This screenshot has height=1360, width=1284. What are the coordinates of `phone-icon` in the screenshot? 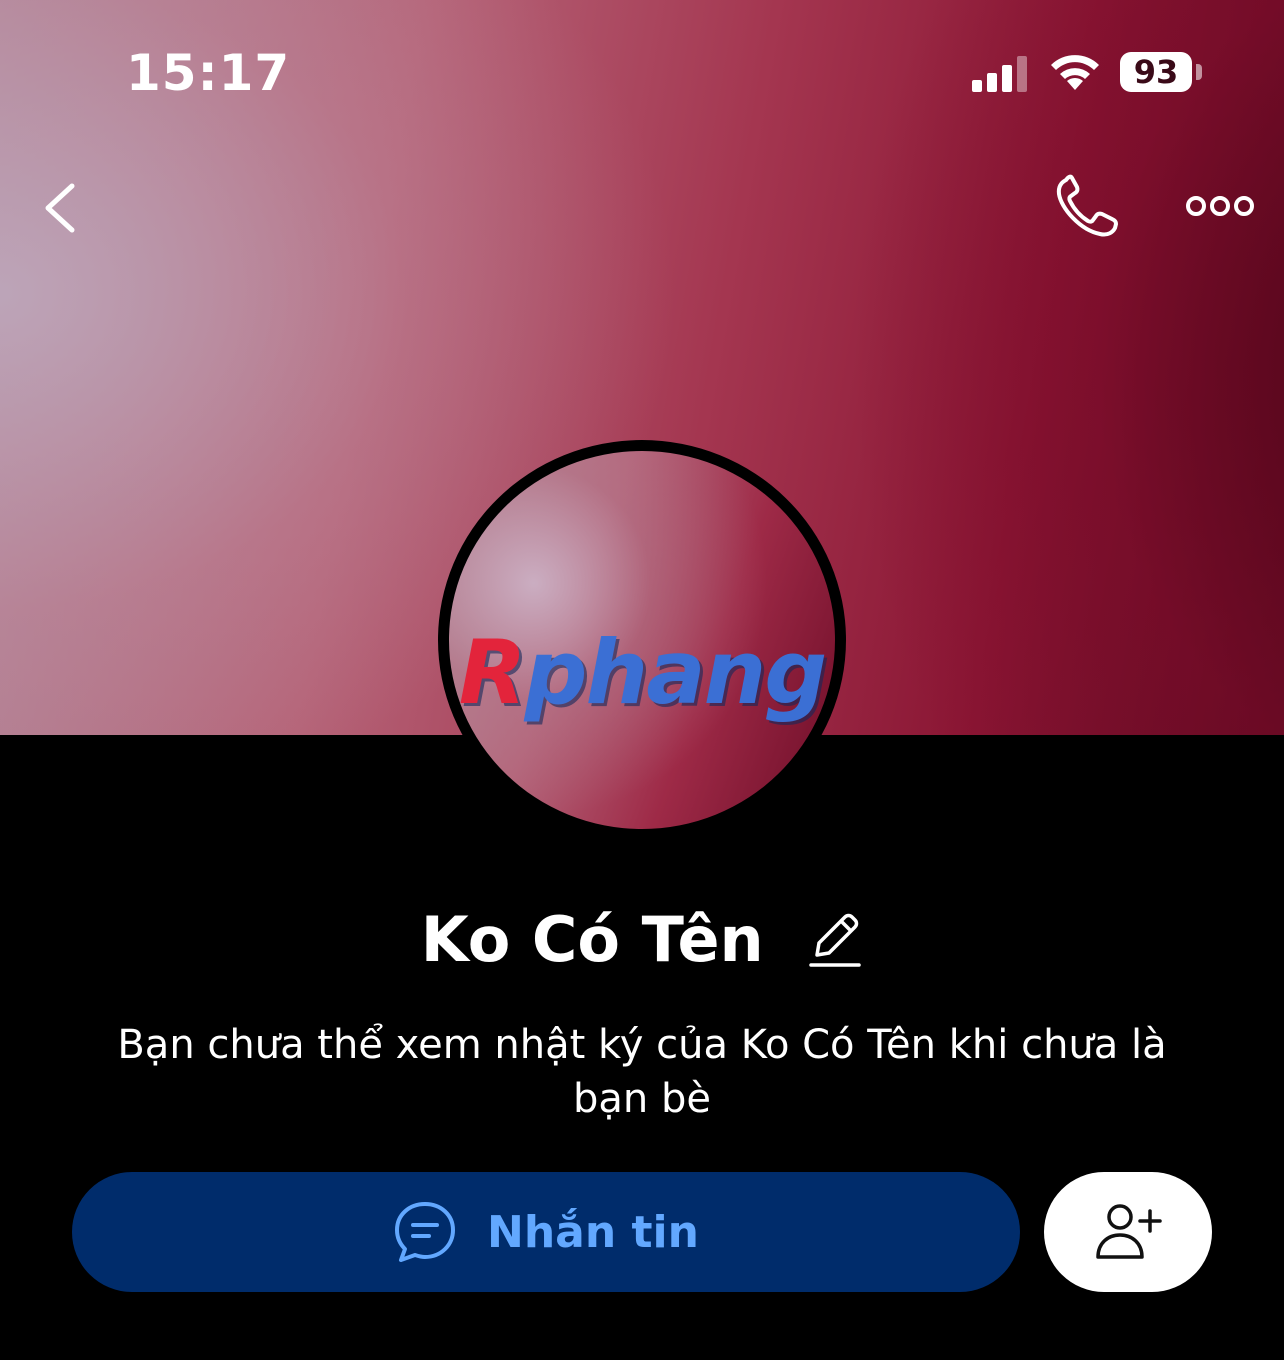 It's located at (1088, 207).